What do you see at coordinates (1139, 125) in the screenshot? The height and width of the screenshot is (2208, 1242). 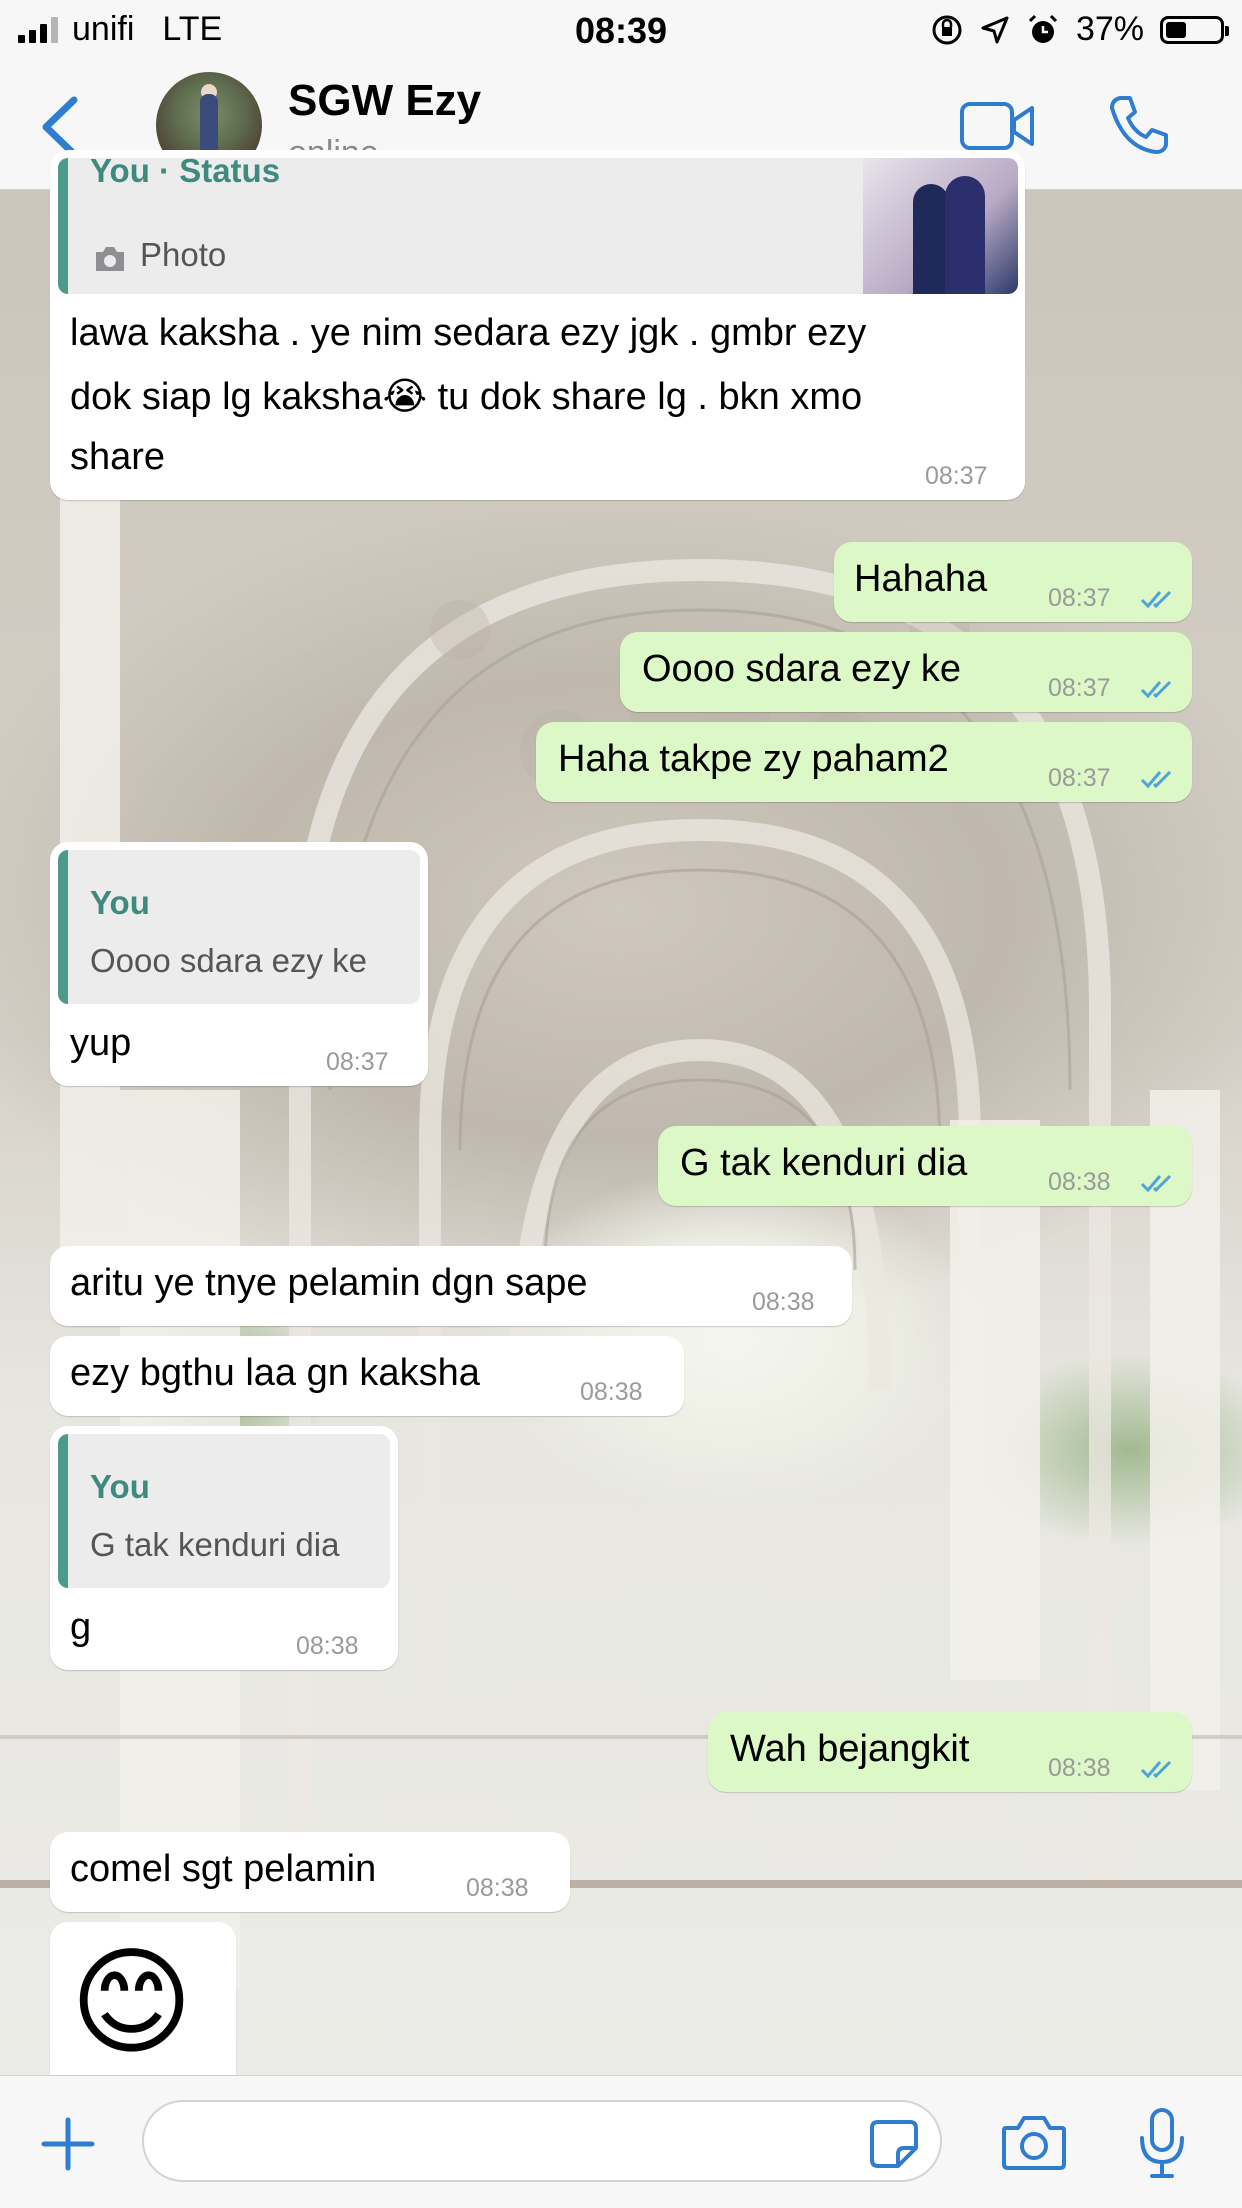 I see `phone-icon` at bounding box center [1139, 125].